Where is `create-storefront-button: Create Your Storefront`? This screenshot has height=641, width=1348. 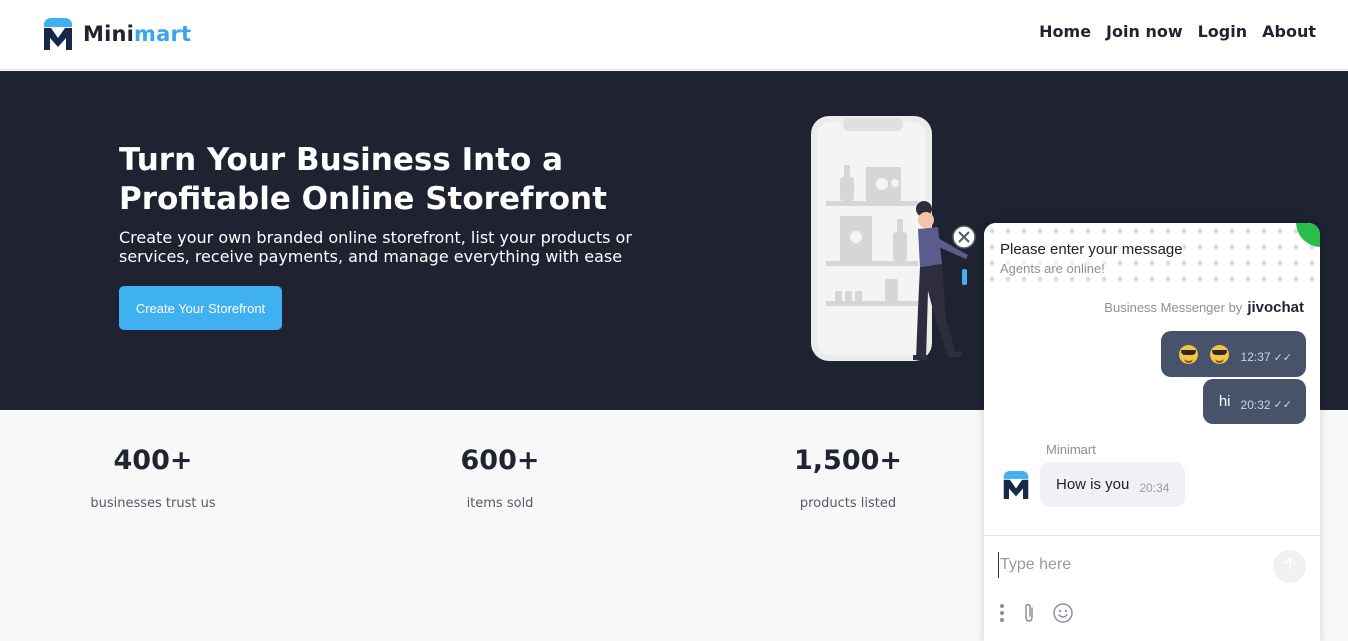
create-storefront-button: Create Your Storefront is located at coordinates (200, 308).